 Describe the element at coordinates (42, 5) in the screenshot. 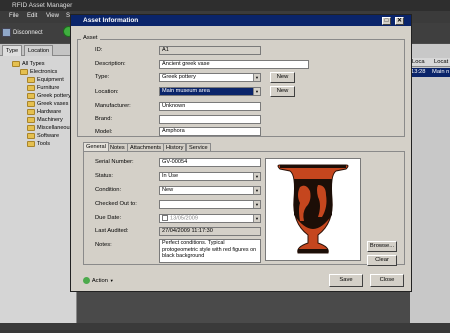

I see `app-title: RFID Asset Manager` at that location.